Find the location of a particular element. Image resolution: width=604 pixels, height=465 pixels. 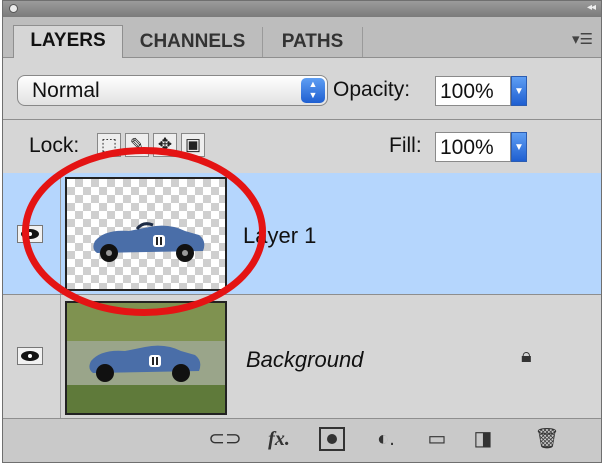

delete-layer-icon: 🗑︎ is located at coordinates (547, 439).